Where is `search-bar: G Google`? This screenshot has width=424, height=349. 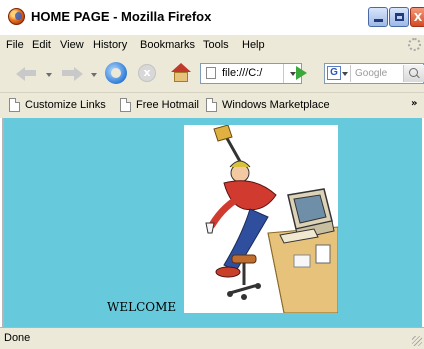
search-bar: G Google is located at coordinates (374, 73).